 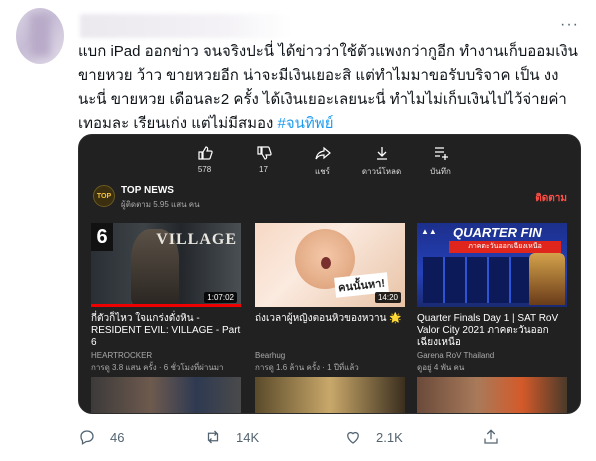 I want to click on like-count: 578, so click(x=204, y=169).